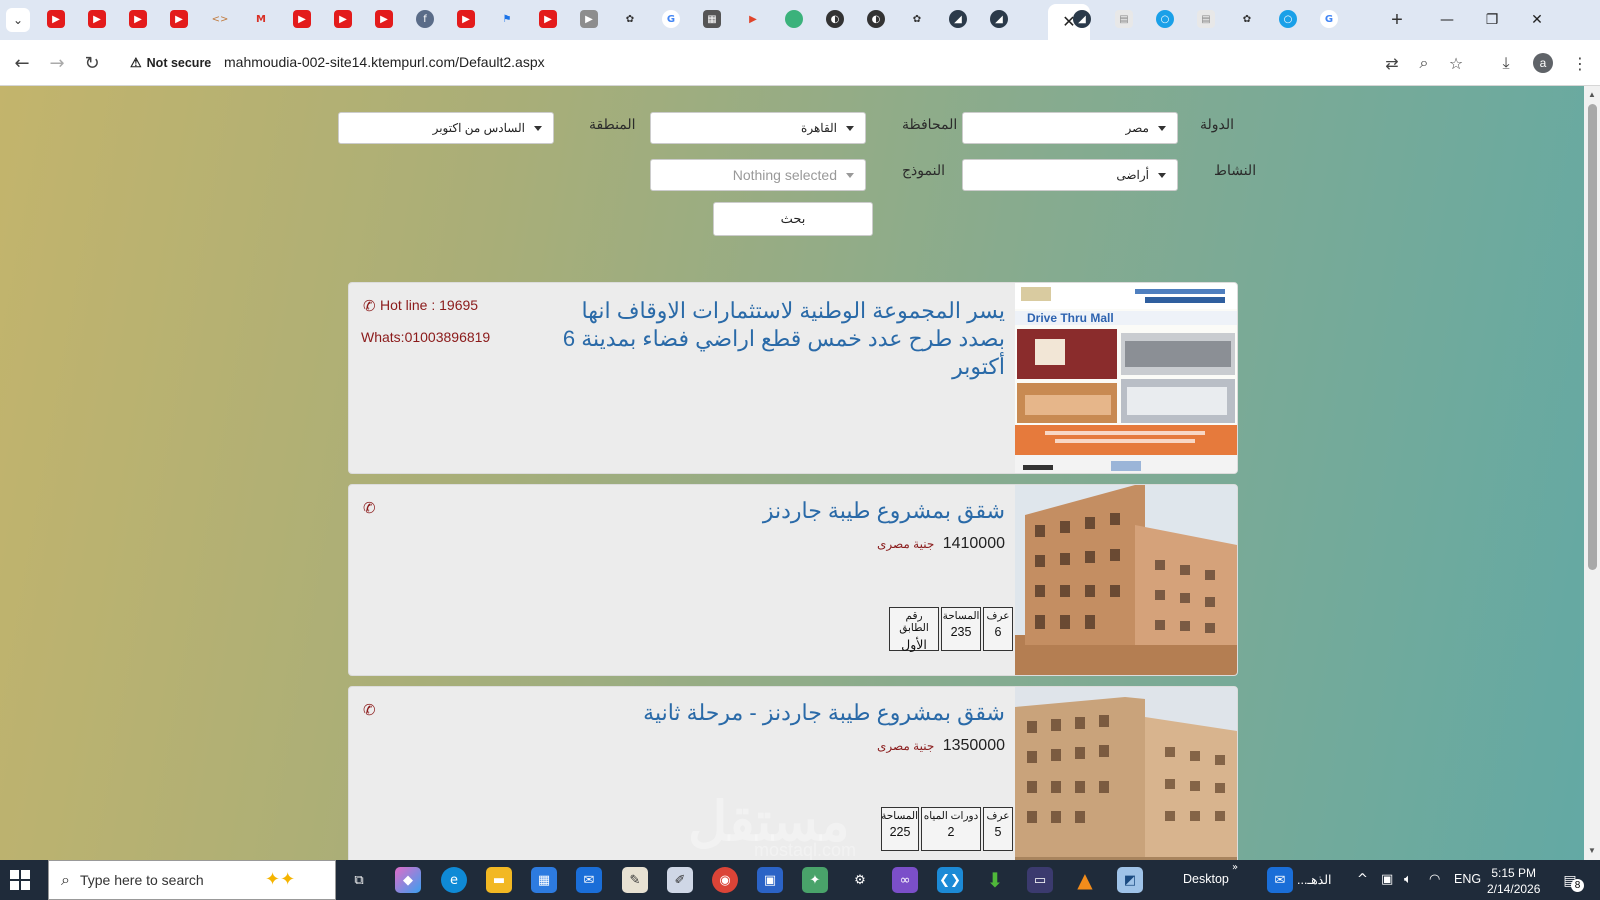 This screenshot has width=1600, height=900. Describe the element at coordinates (1362, 879) in the screenshot. I see `tray-chevron-up-icon: ^` at that location.